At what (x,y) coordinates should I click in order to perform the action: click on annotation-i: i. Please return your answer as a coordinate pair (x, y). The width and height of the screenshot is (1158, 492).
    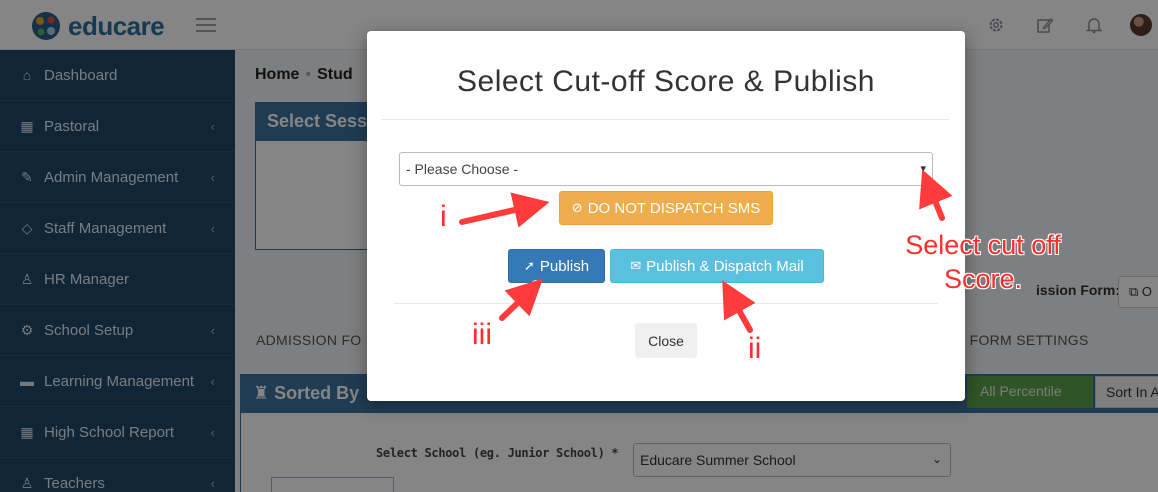
    Looking at the image, I should click on (443, 216).